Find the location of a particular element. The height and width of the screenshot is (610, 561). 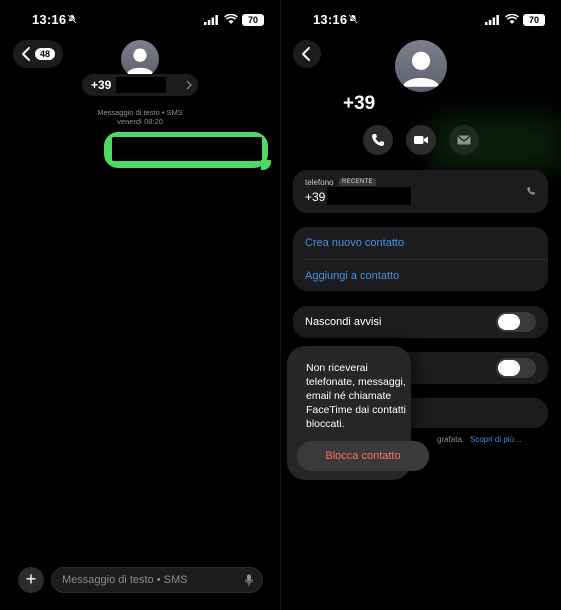

sms-timestamp: venerdì 08:20 is located at coordinates (140, 121).